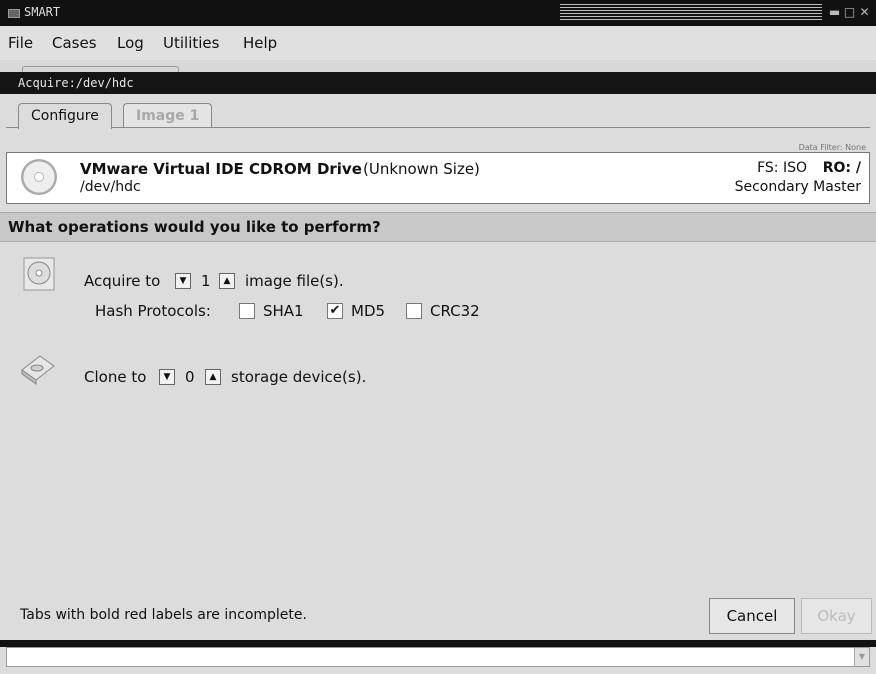  What do you see at coordinates (299, 377) in the screenshot?
I see `clone-suffix: storage device(s).` at bounding box center [299, 377].